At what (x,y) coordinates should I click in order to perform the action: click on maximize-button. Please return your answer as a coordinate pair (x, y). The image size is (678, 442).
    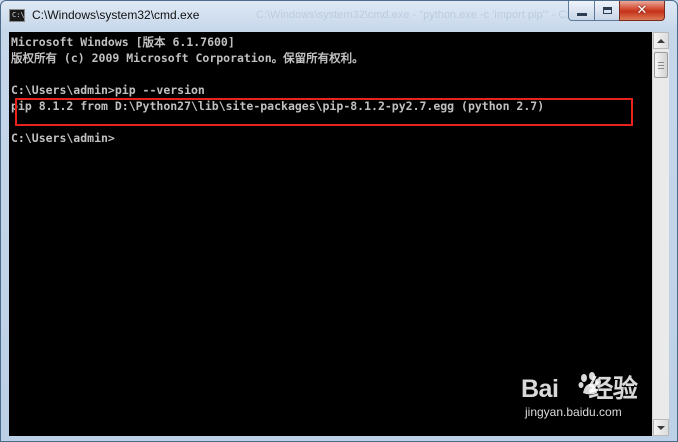
    Looking at the image, I should click on (607, 11).